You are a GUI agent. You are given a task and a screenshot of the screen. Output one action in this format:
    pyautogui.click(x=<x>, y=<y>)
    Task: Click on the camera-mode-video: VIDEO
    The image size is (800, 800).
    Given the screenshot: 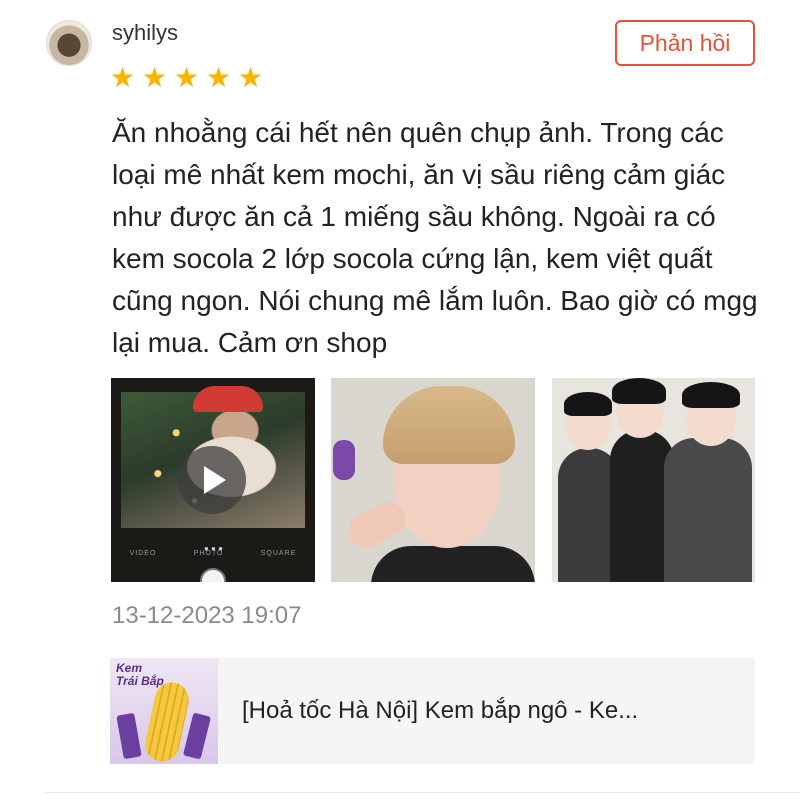 What is the action you would take?
    pyautogui.click(x=143, y=553)
    